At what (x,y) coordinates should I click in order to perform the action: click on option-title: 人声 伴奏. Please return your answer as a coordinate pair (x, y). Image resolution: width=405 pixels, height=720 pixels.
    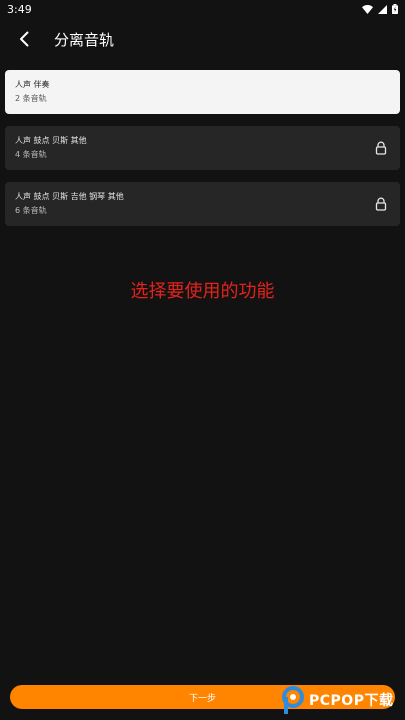
    Looking at the image, I should click on (32, 84).